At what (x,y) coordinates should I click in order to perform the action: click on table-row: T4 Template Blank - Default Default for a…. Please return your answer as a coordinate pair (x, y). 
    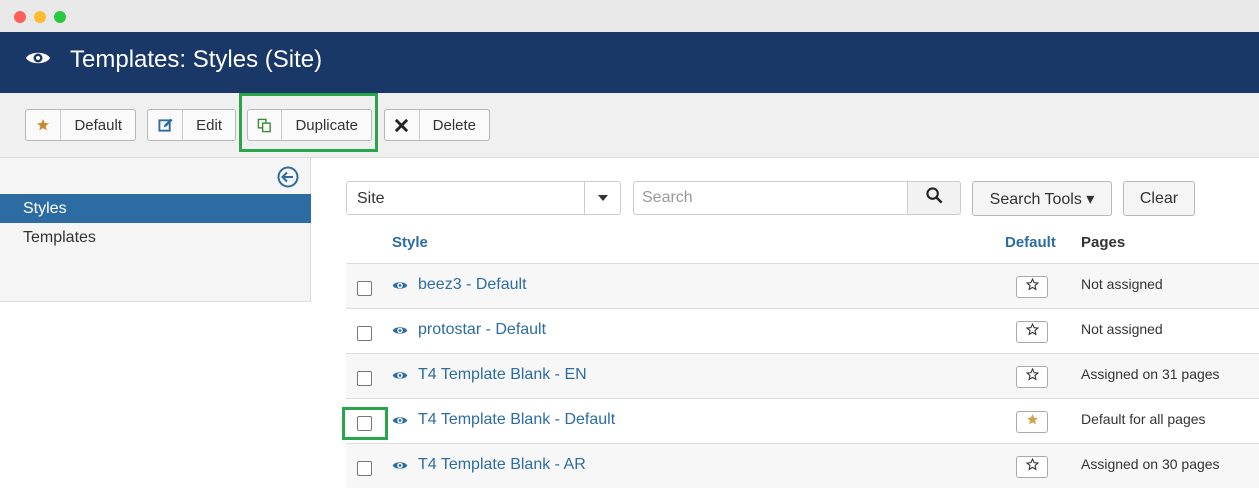
    Looking at the image, I should click on (802, 420).